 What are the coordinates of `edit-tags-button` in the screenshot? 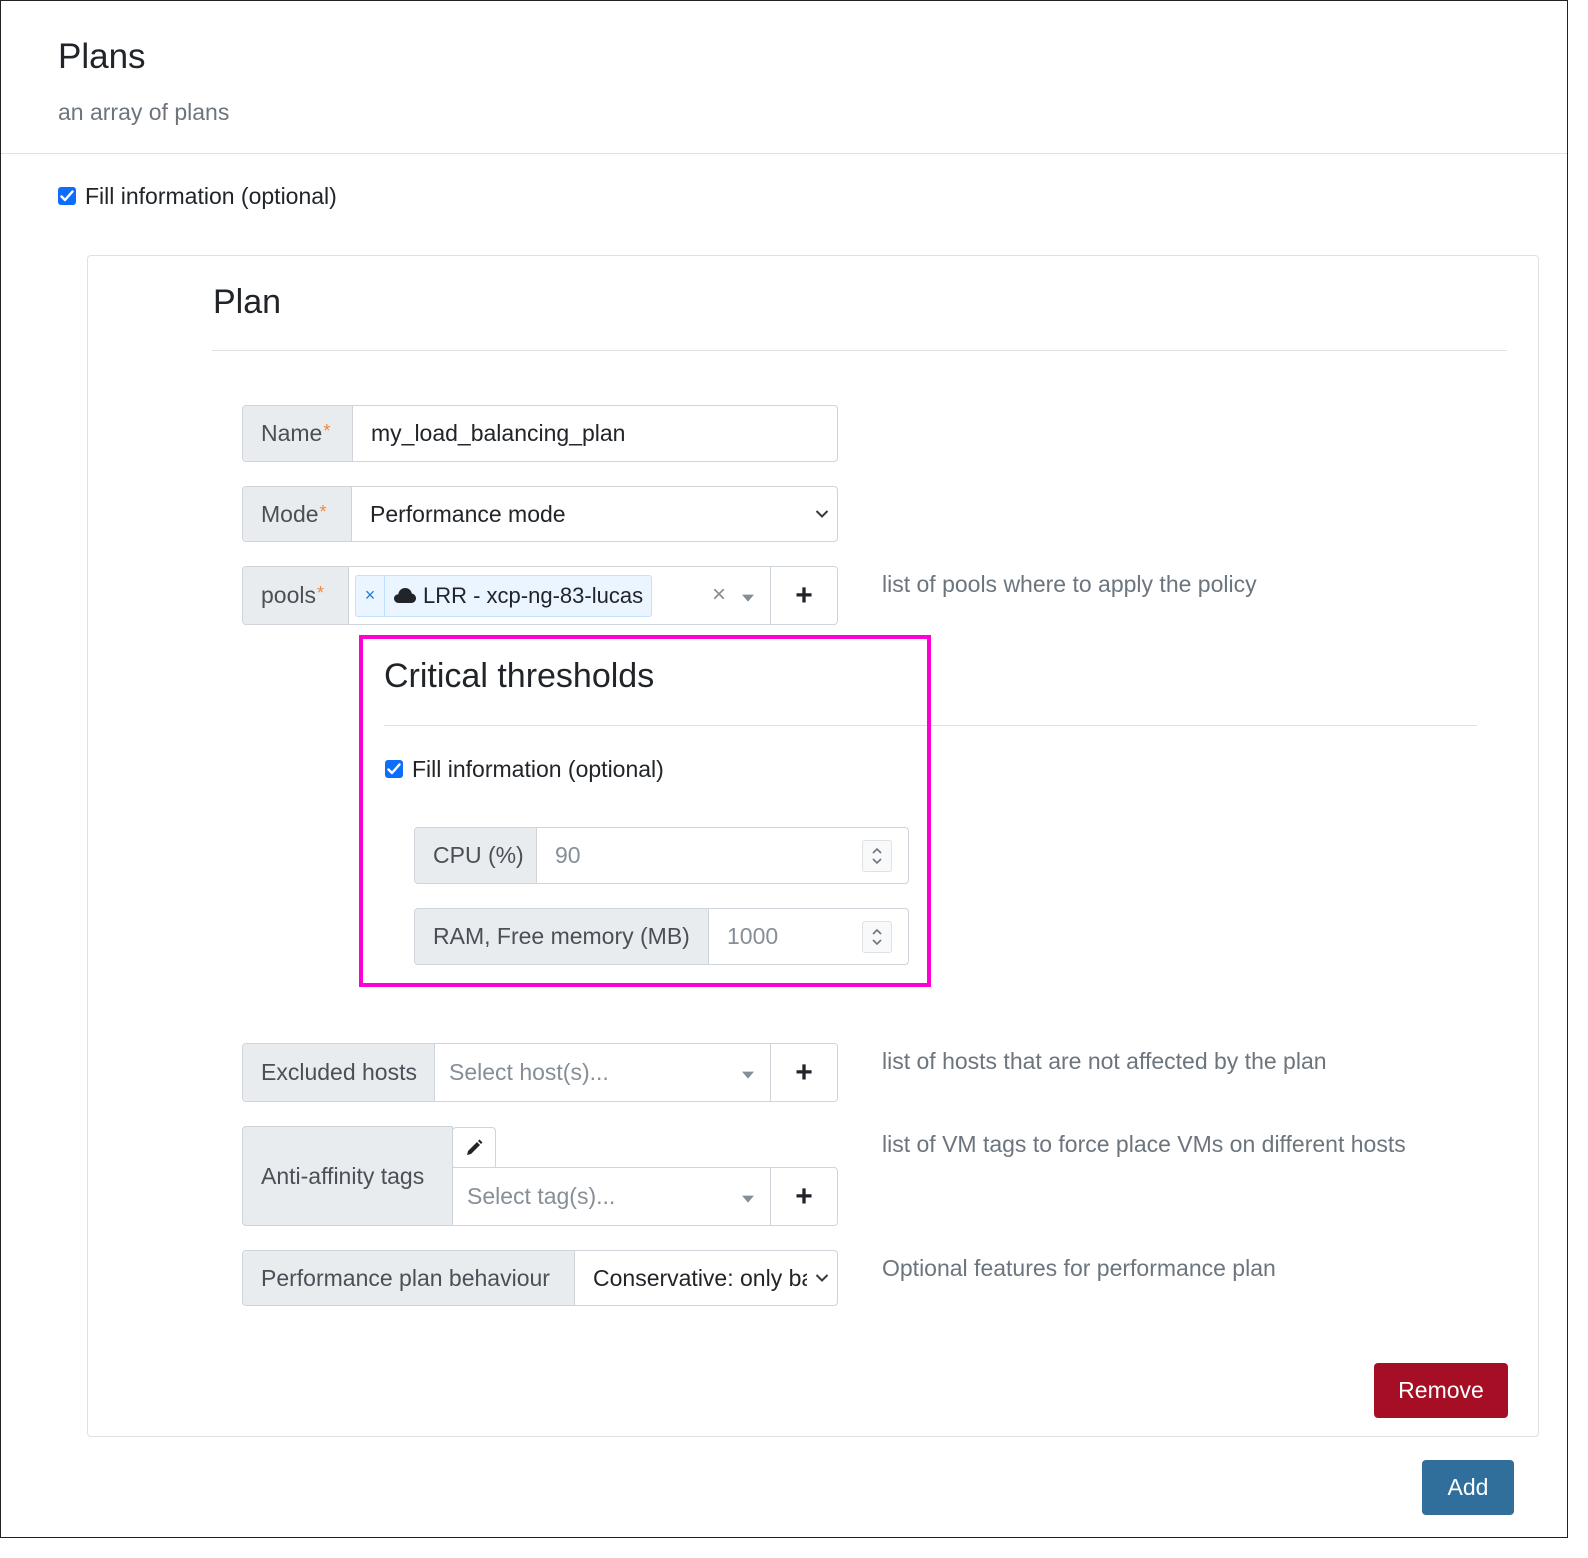 It's located at (474, 1148).